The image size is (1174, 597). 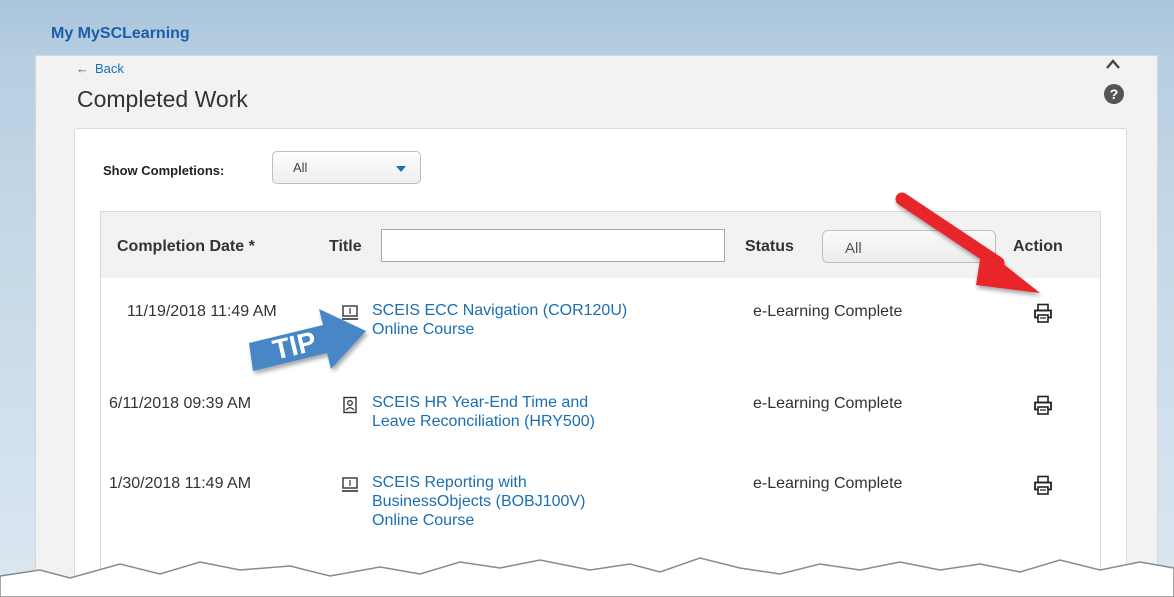 What do you see at coordinates (483, 421) in the screenshot?
I see `row-2-title-line-2: Leave Reconciliation (HRY500)` at bounding box center [483, 421].